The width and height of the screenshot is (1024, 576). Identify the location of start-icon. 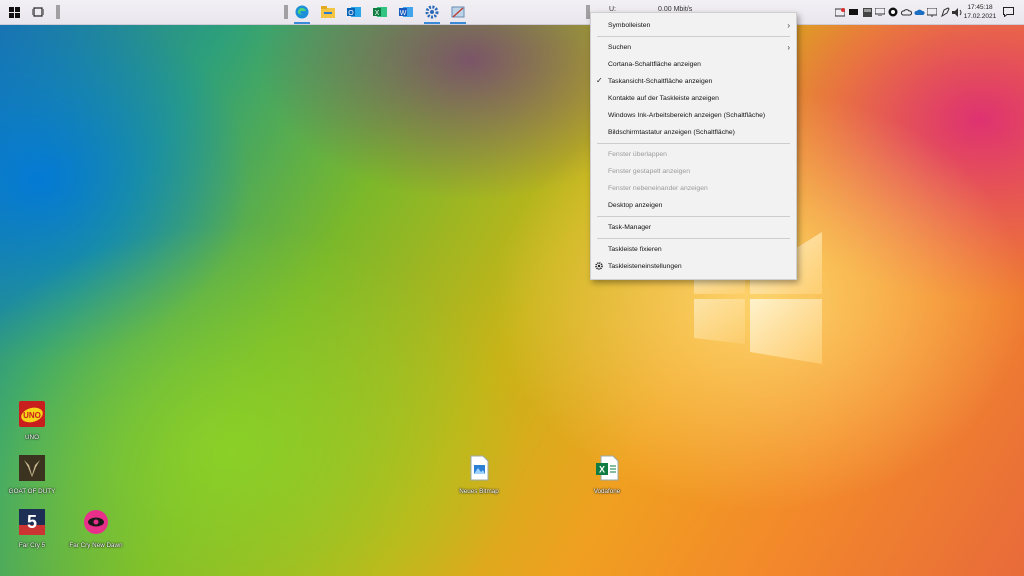
(14, 12).